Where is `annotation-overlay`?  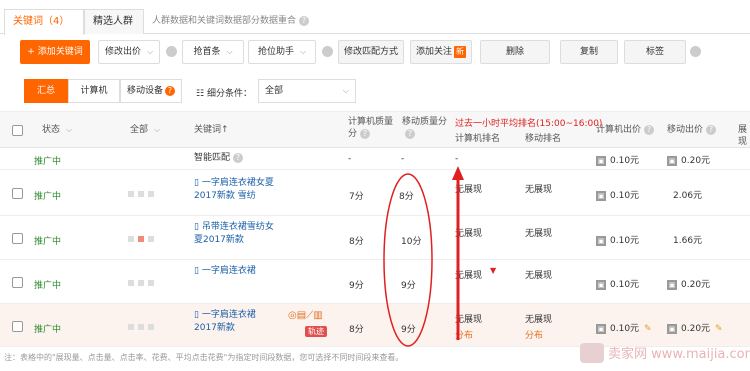 annotation-overlay is located at coordinates (423, 256).